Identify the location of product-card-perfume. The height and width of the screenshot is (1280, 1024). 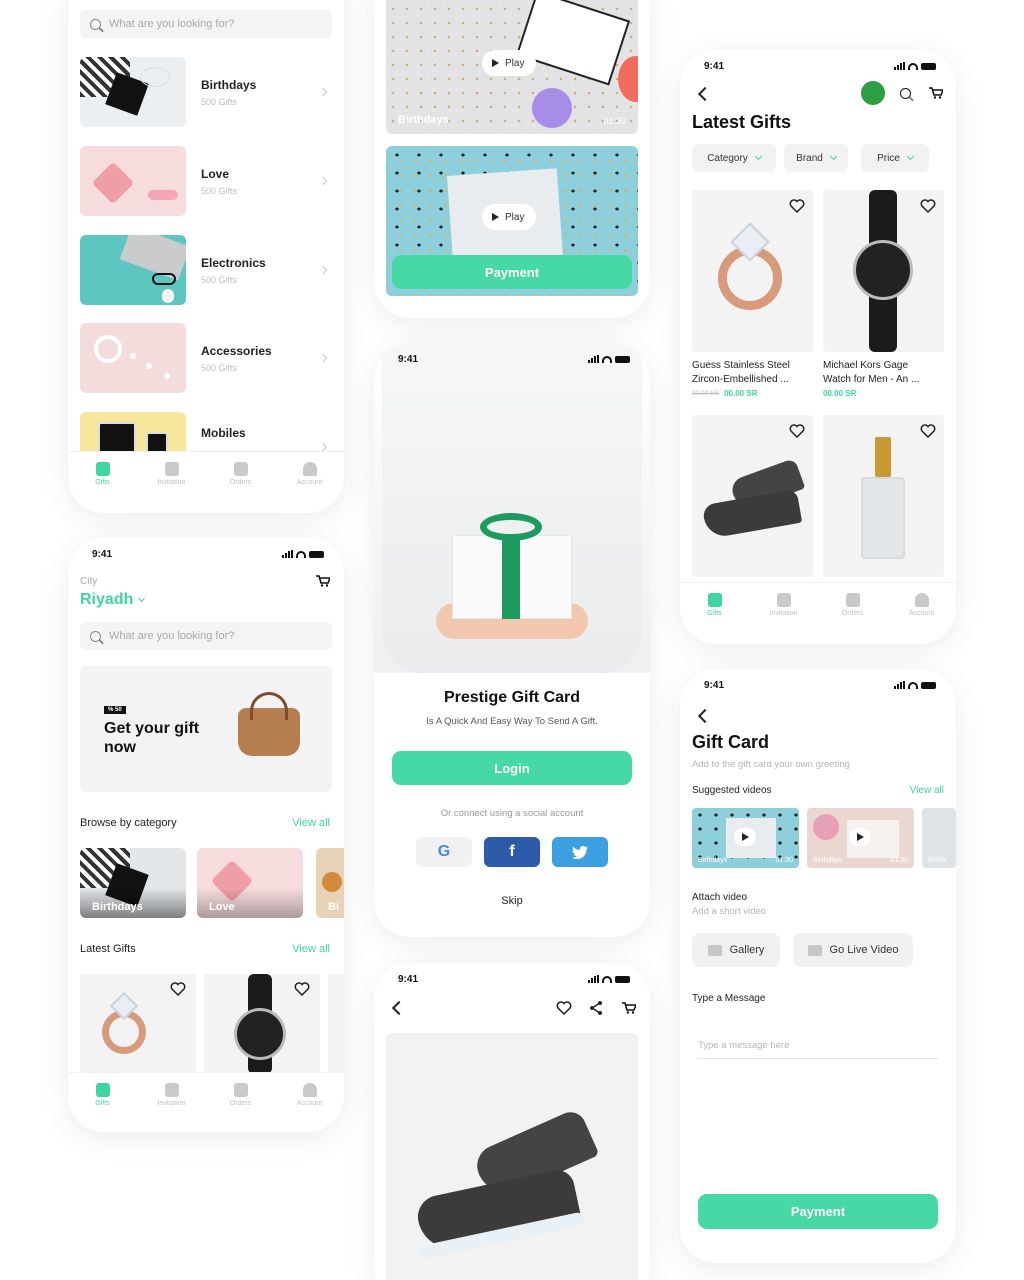
(883, 496).